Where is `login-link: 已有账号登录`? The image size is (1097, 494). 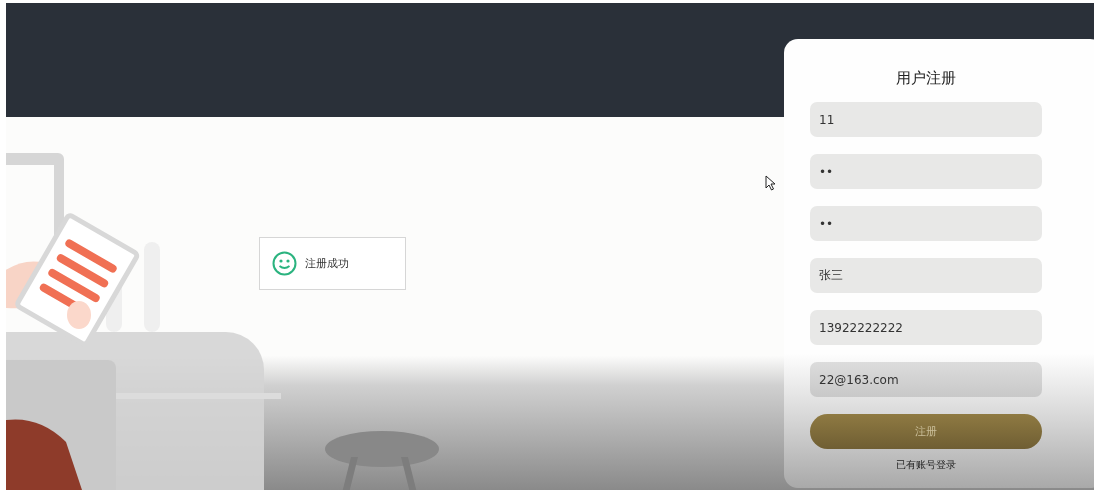 login-link: 已有账号登录 is located at coordinates (926, 465).